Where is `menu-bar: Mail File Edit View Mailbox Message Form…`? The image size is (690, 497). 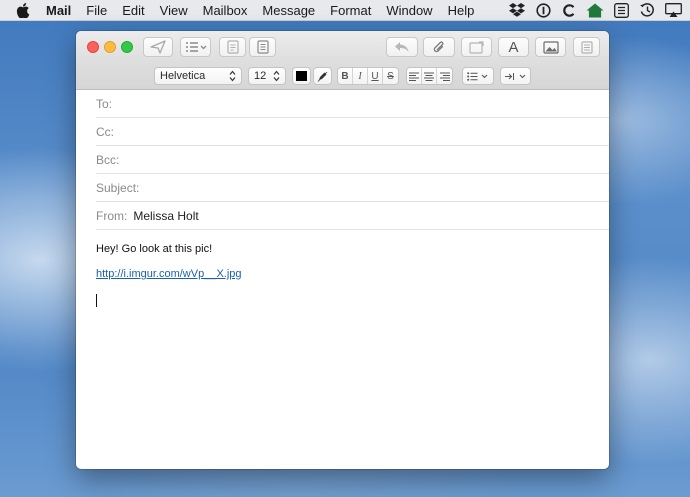
menu-bar: Mail File Edit View Mailbox Message Form… is located at coordinates (345, 10).